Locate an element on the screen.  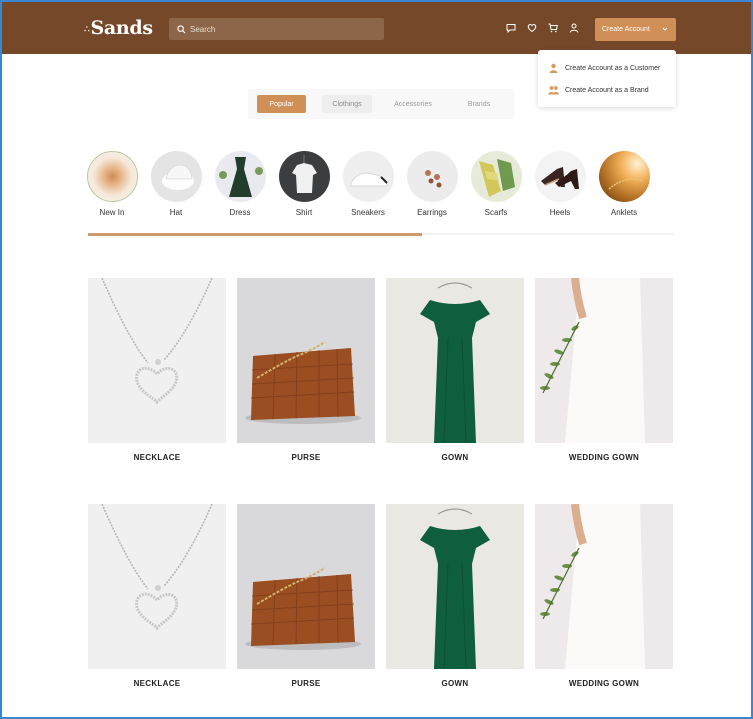
new-in-thumbnail is located at coordinates (112, 176).